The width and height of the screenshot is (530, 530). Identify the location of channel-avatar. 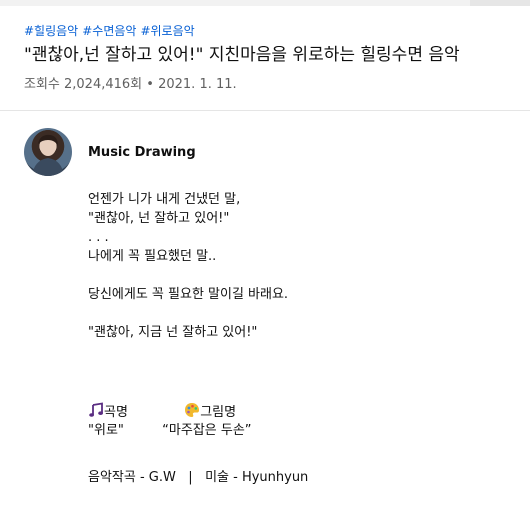
(48, 152).